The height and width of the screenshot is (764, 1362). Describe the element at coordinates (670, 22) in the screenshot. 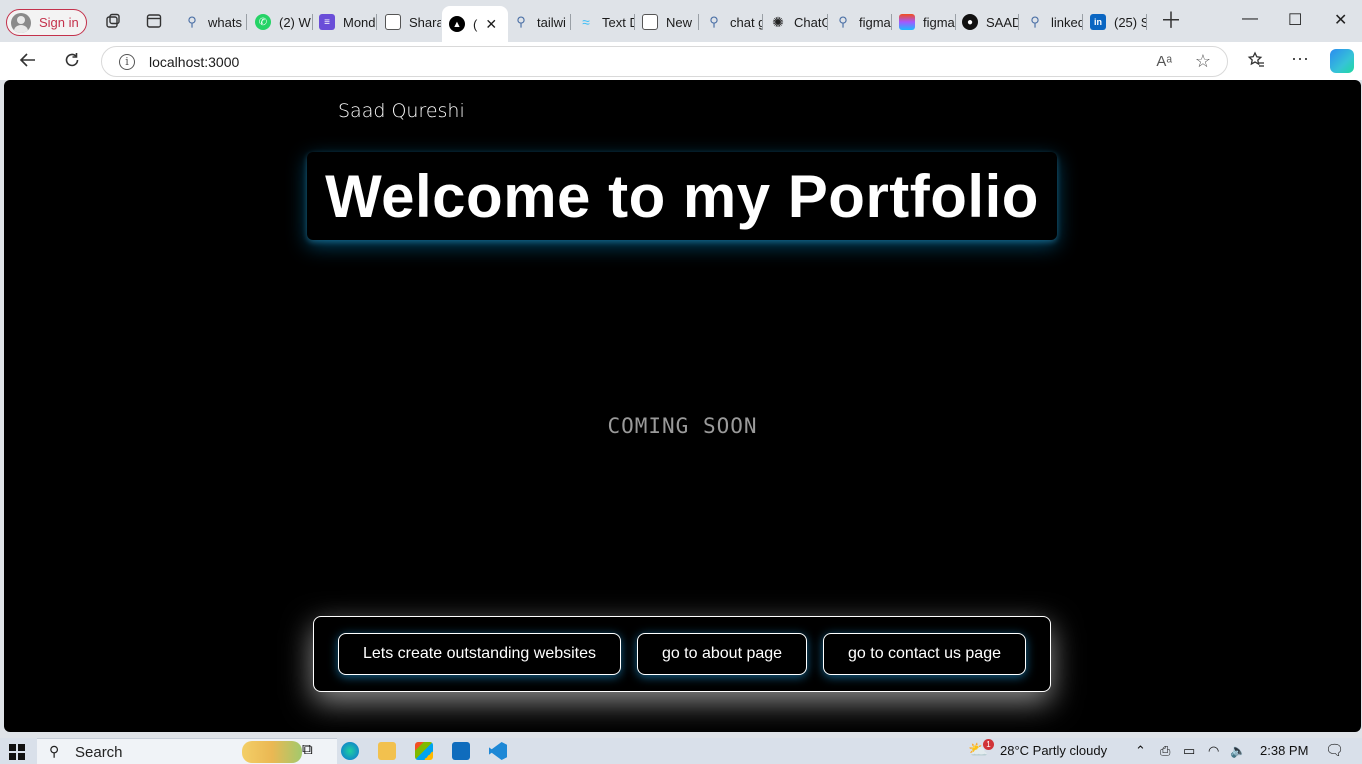

I see `tab: New` at that location.